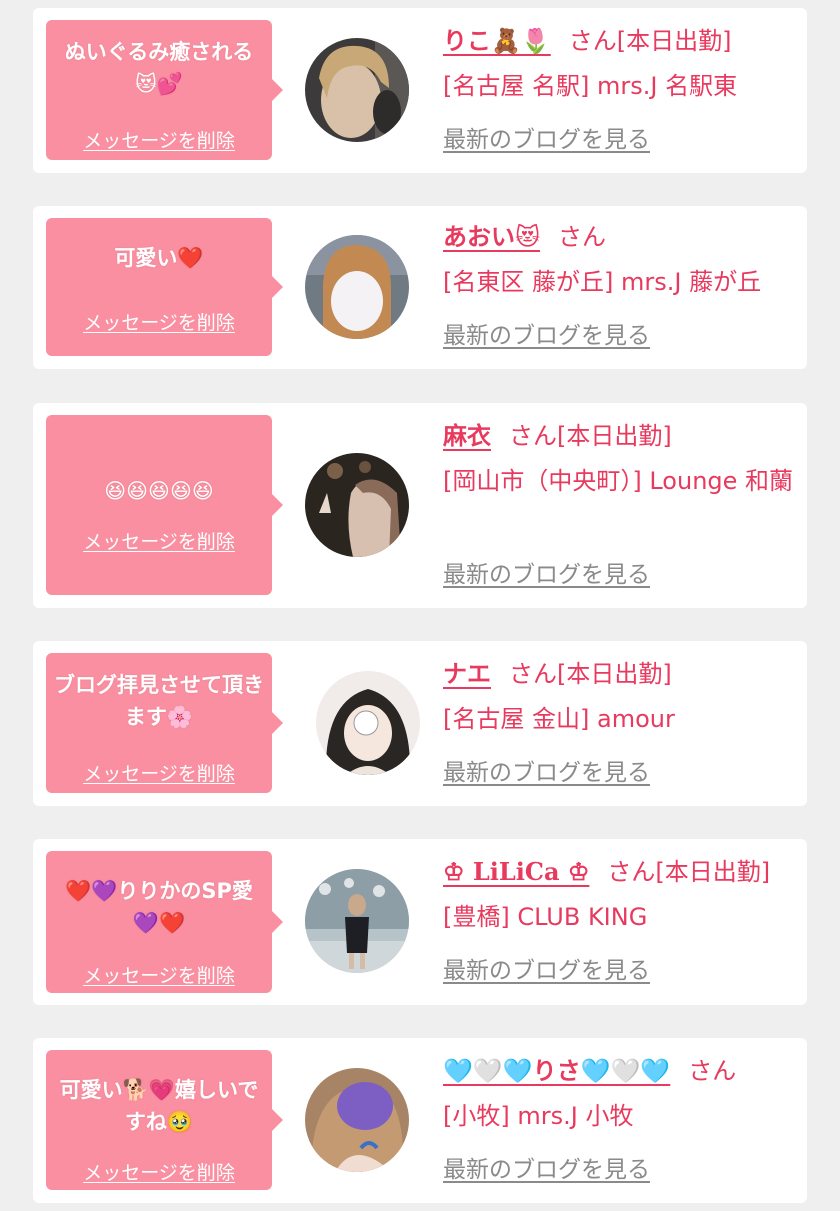 The image size is (840, 1211). I want to click on message-text: ぬいぐるみ癒される😻💕, so click(159, 68).